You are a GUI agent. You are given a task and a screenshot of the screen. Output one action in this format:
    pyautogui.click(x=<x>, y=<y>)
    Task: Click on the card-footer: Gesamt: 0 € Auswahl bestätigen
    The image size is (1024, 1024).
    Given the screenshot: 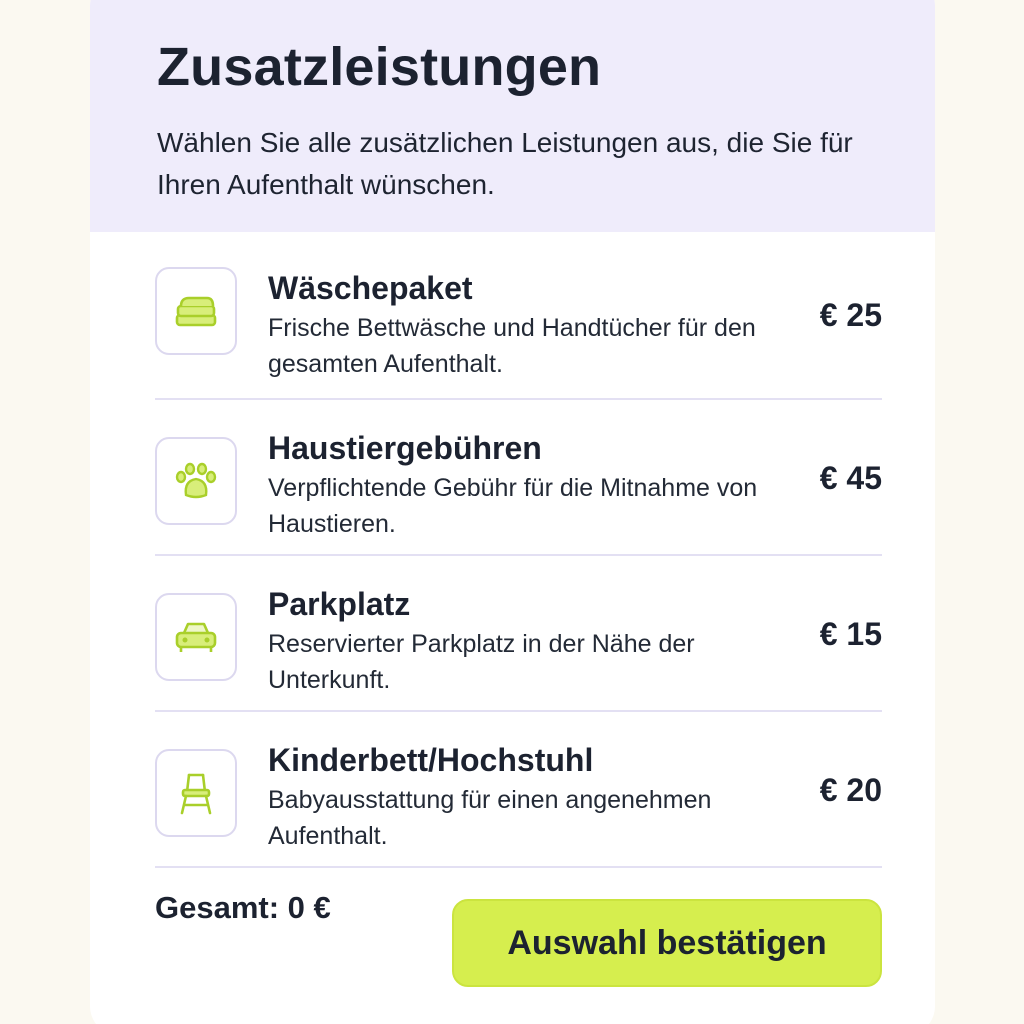 What is the action you would take?
    pyautogui.click(x=512, y=938)
    